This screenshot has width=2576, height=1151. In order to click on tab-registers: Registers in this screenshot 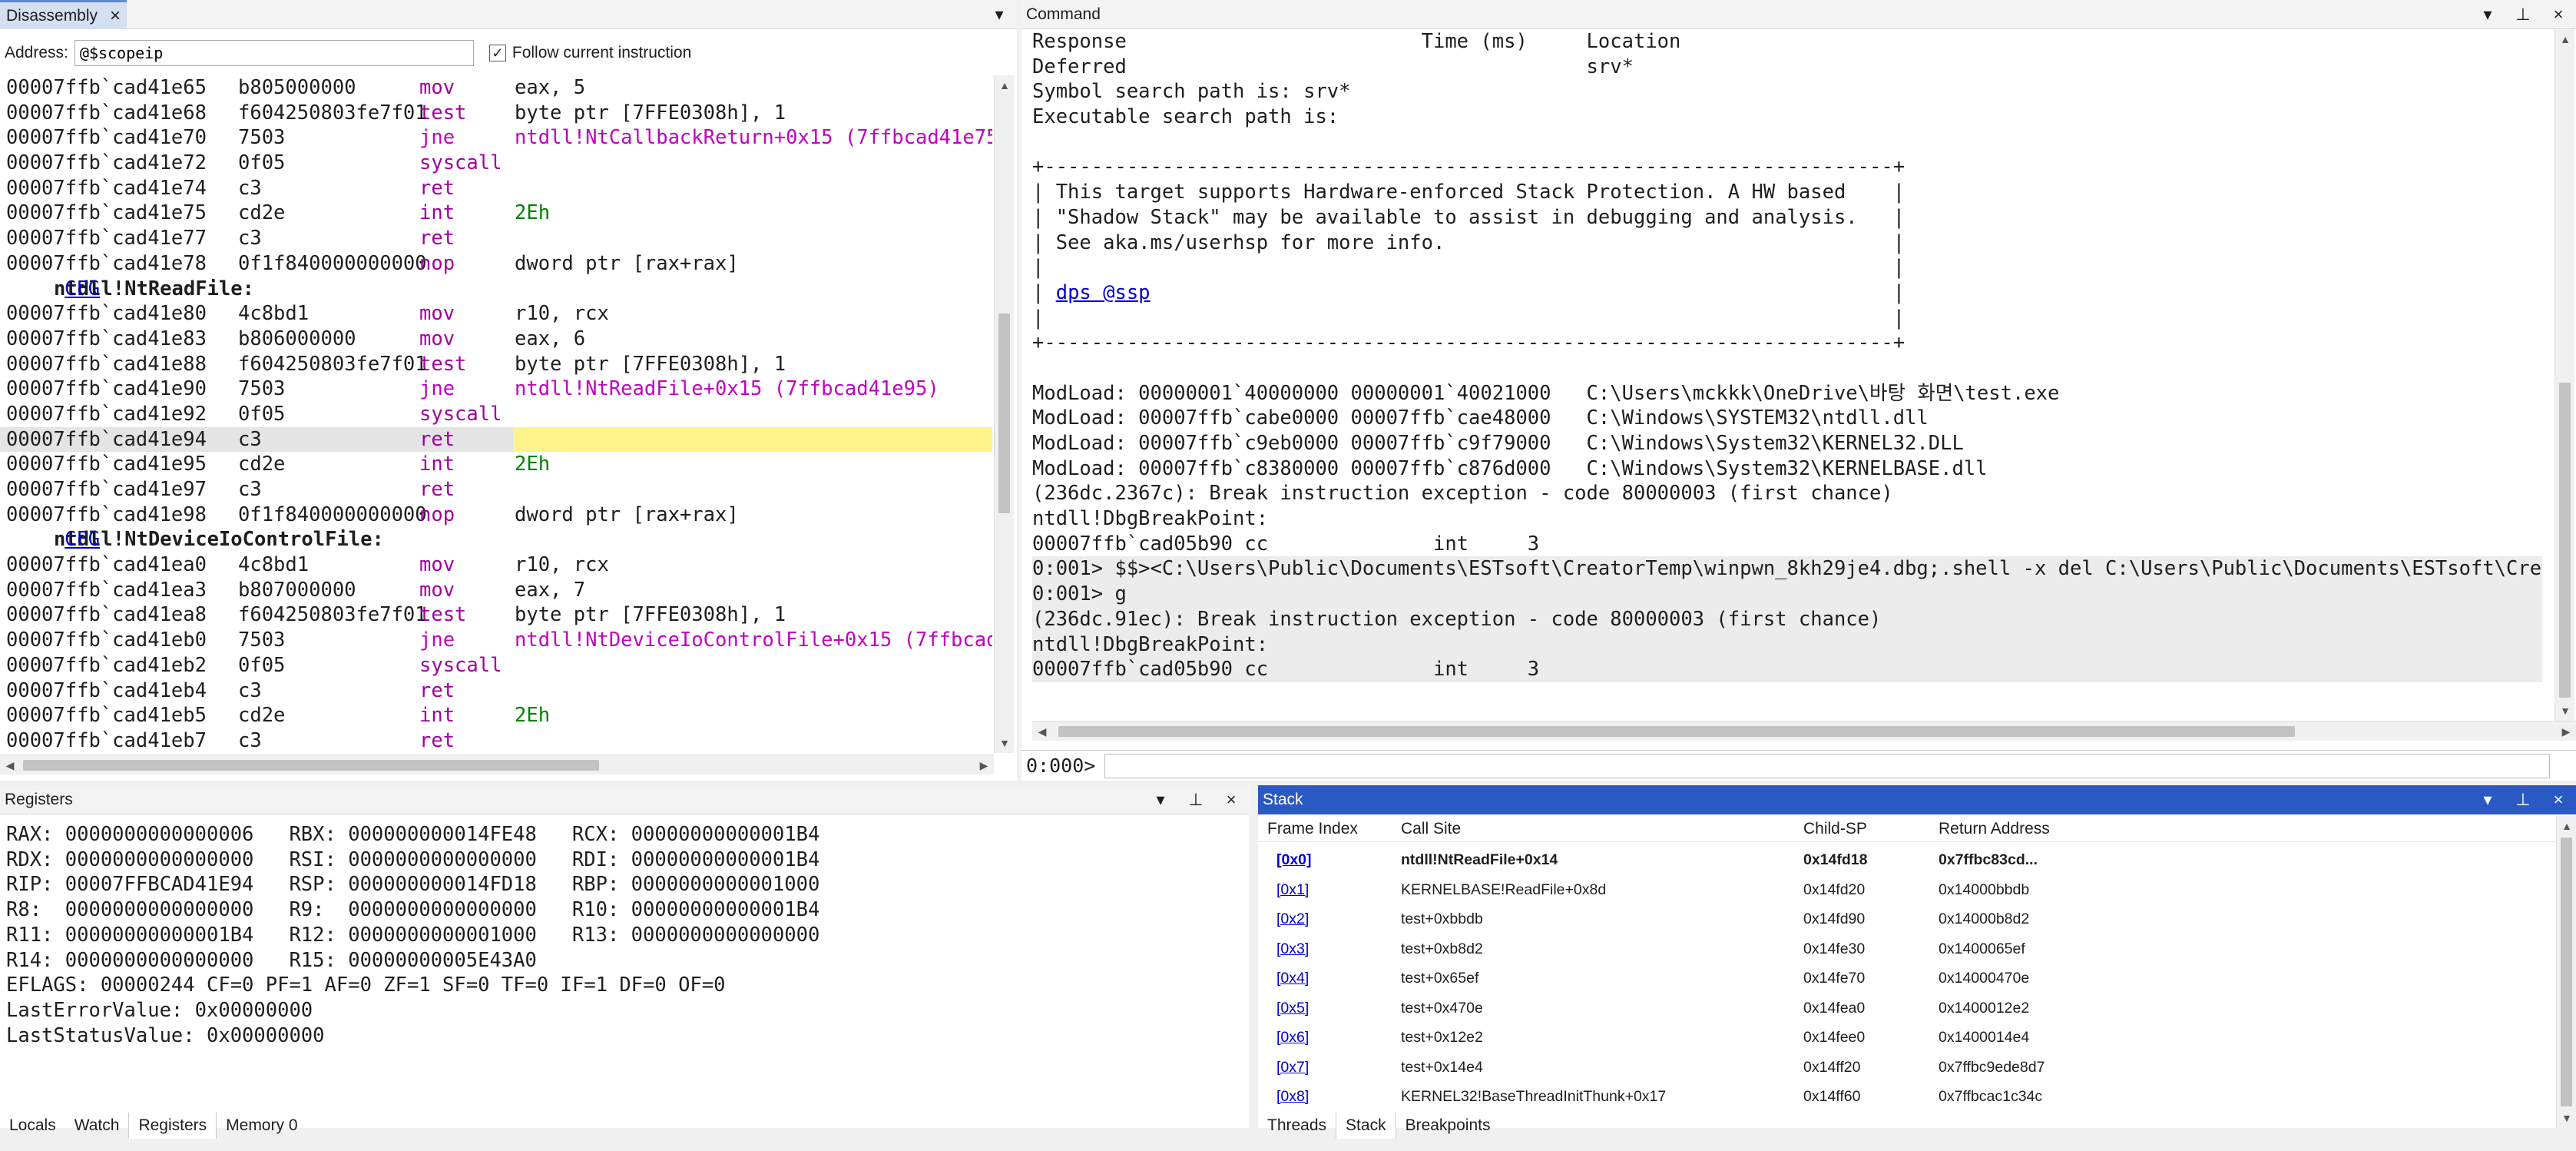, I will do `click(173, 1126)`.